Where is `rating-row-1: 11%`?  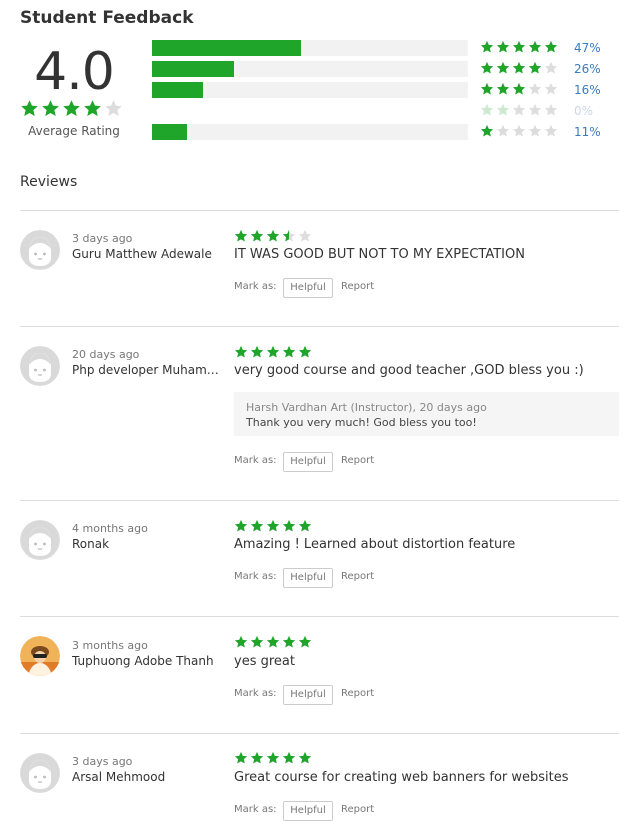
rating-row-1: 11% is located at coordinates (377, 132).